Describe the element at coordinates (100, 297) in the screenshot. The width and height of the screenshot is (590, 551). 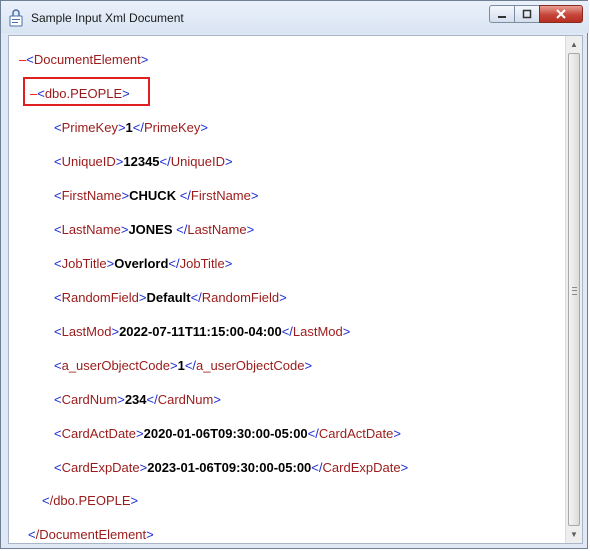
I see `field-open-tag: RandomField` at that location.